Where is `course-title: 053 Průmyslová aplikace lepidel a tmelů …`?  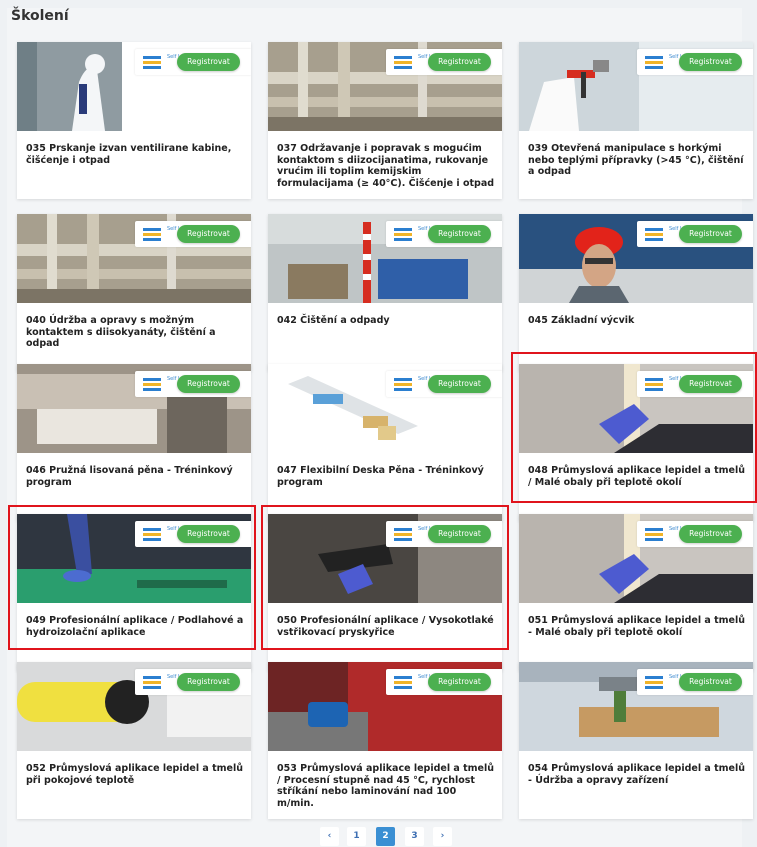 course-title: 053 Průmyslová aplikace lepidel a tmelů … is located at coordinates (386, 786).